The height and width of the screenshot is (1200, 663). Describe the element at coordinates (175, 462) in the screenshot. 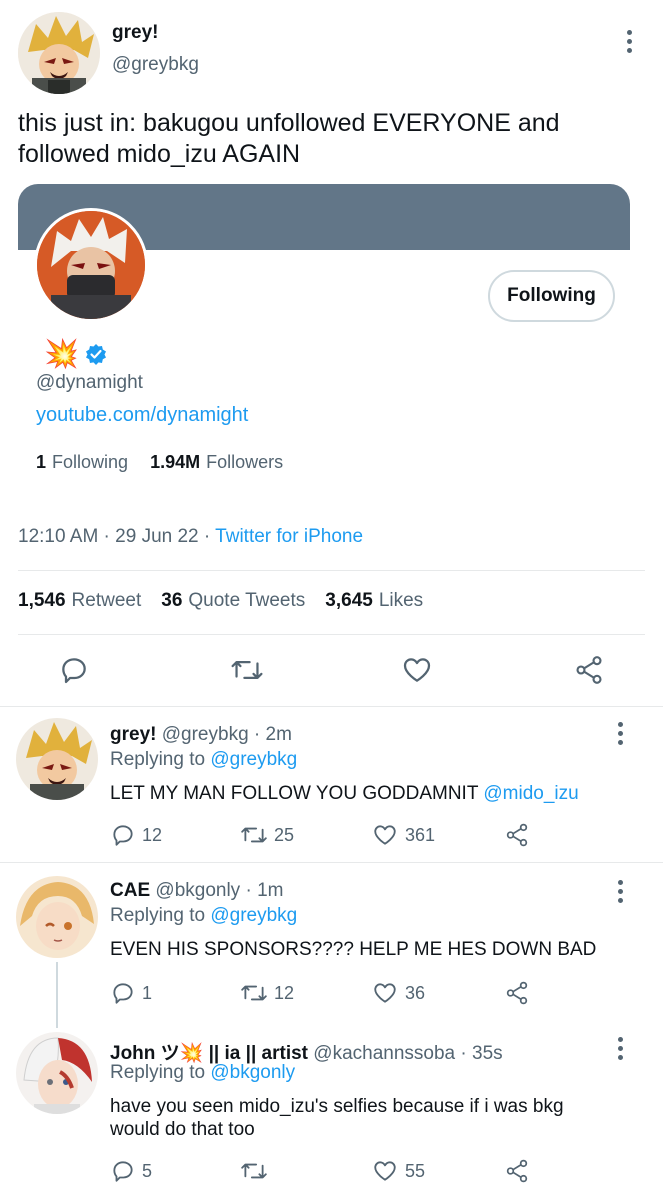

I see `followers-count: 1.94M` at that location.